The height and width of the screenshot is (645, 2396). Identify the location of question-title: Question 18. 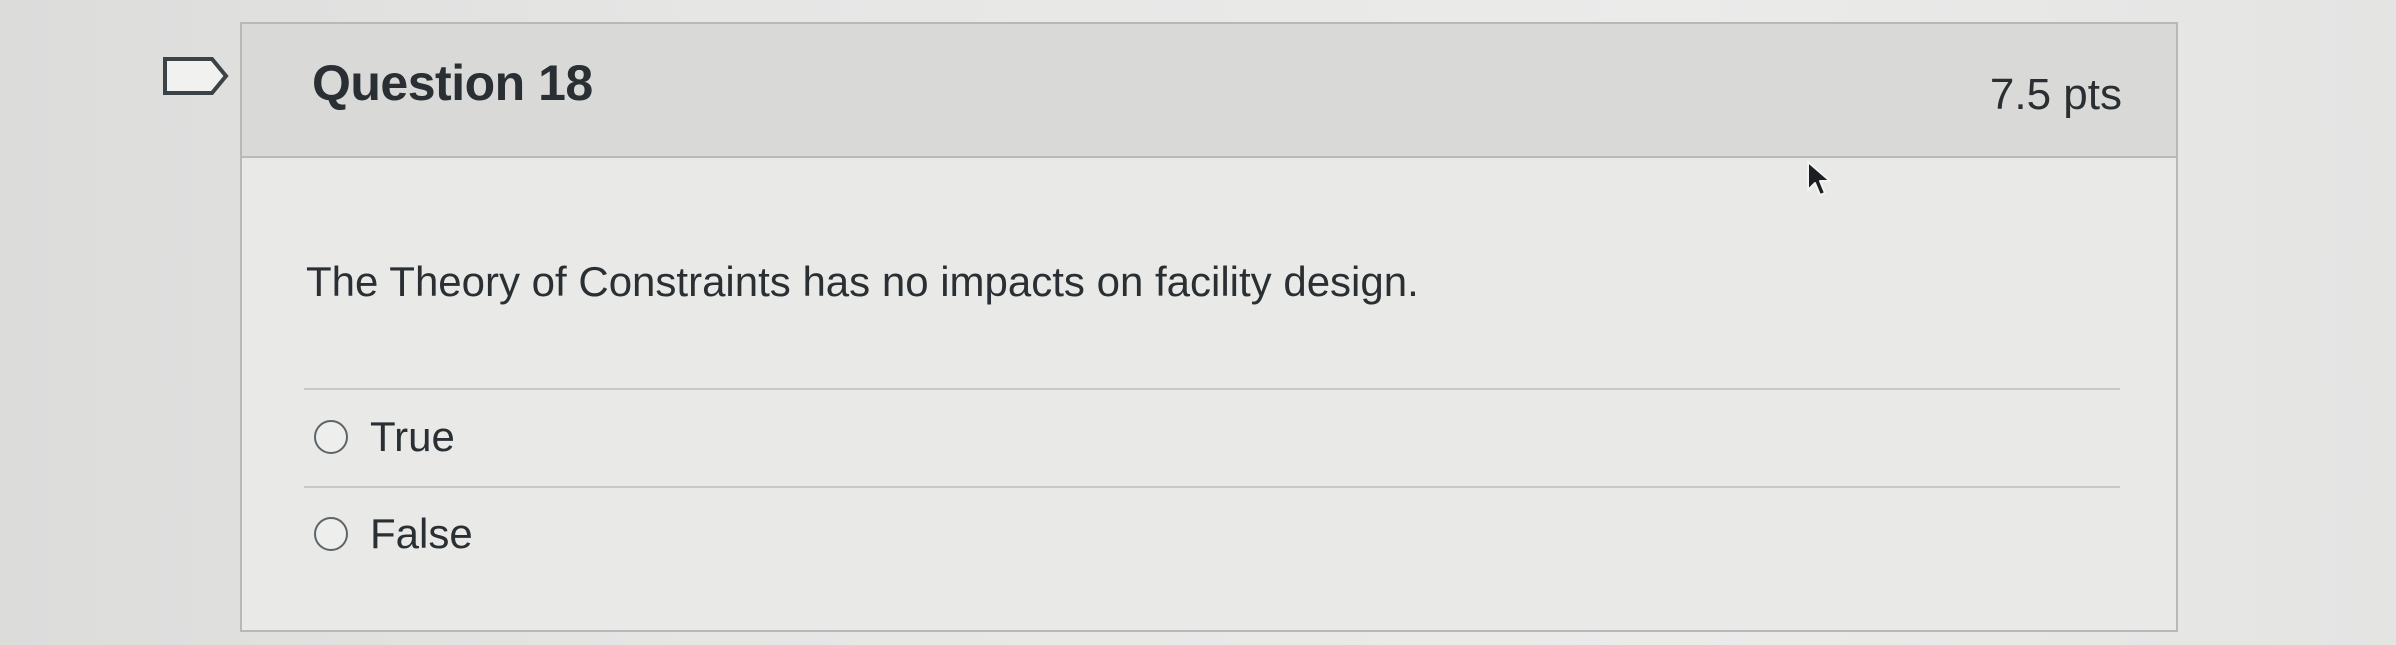
(452, 83).